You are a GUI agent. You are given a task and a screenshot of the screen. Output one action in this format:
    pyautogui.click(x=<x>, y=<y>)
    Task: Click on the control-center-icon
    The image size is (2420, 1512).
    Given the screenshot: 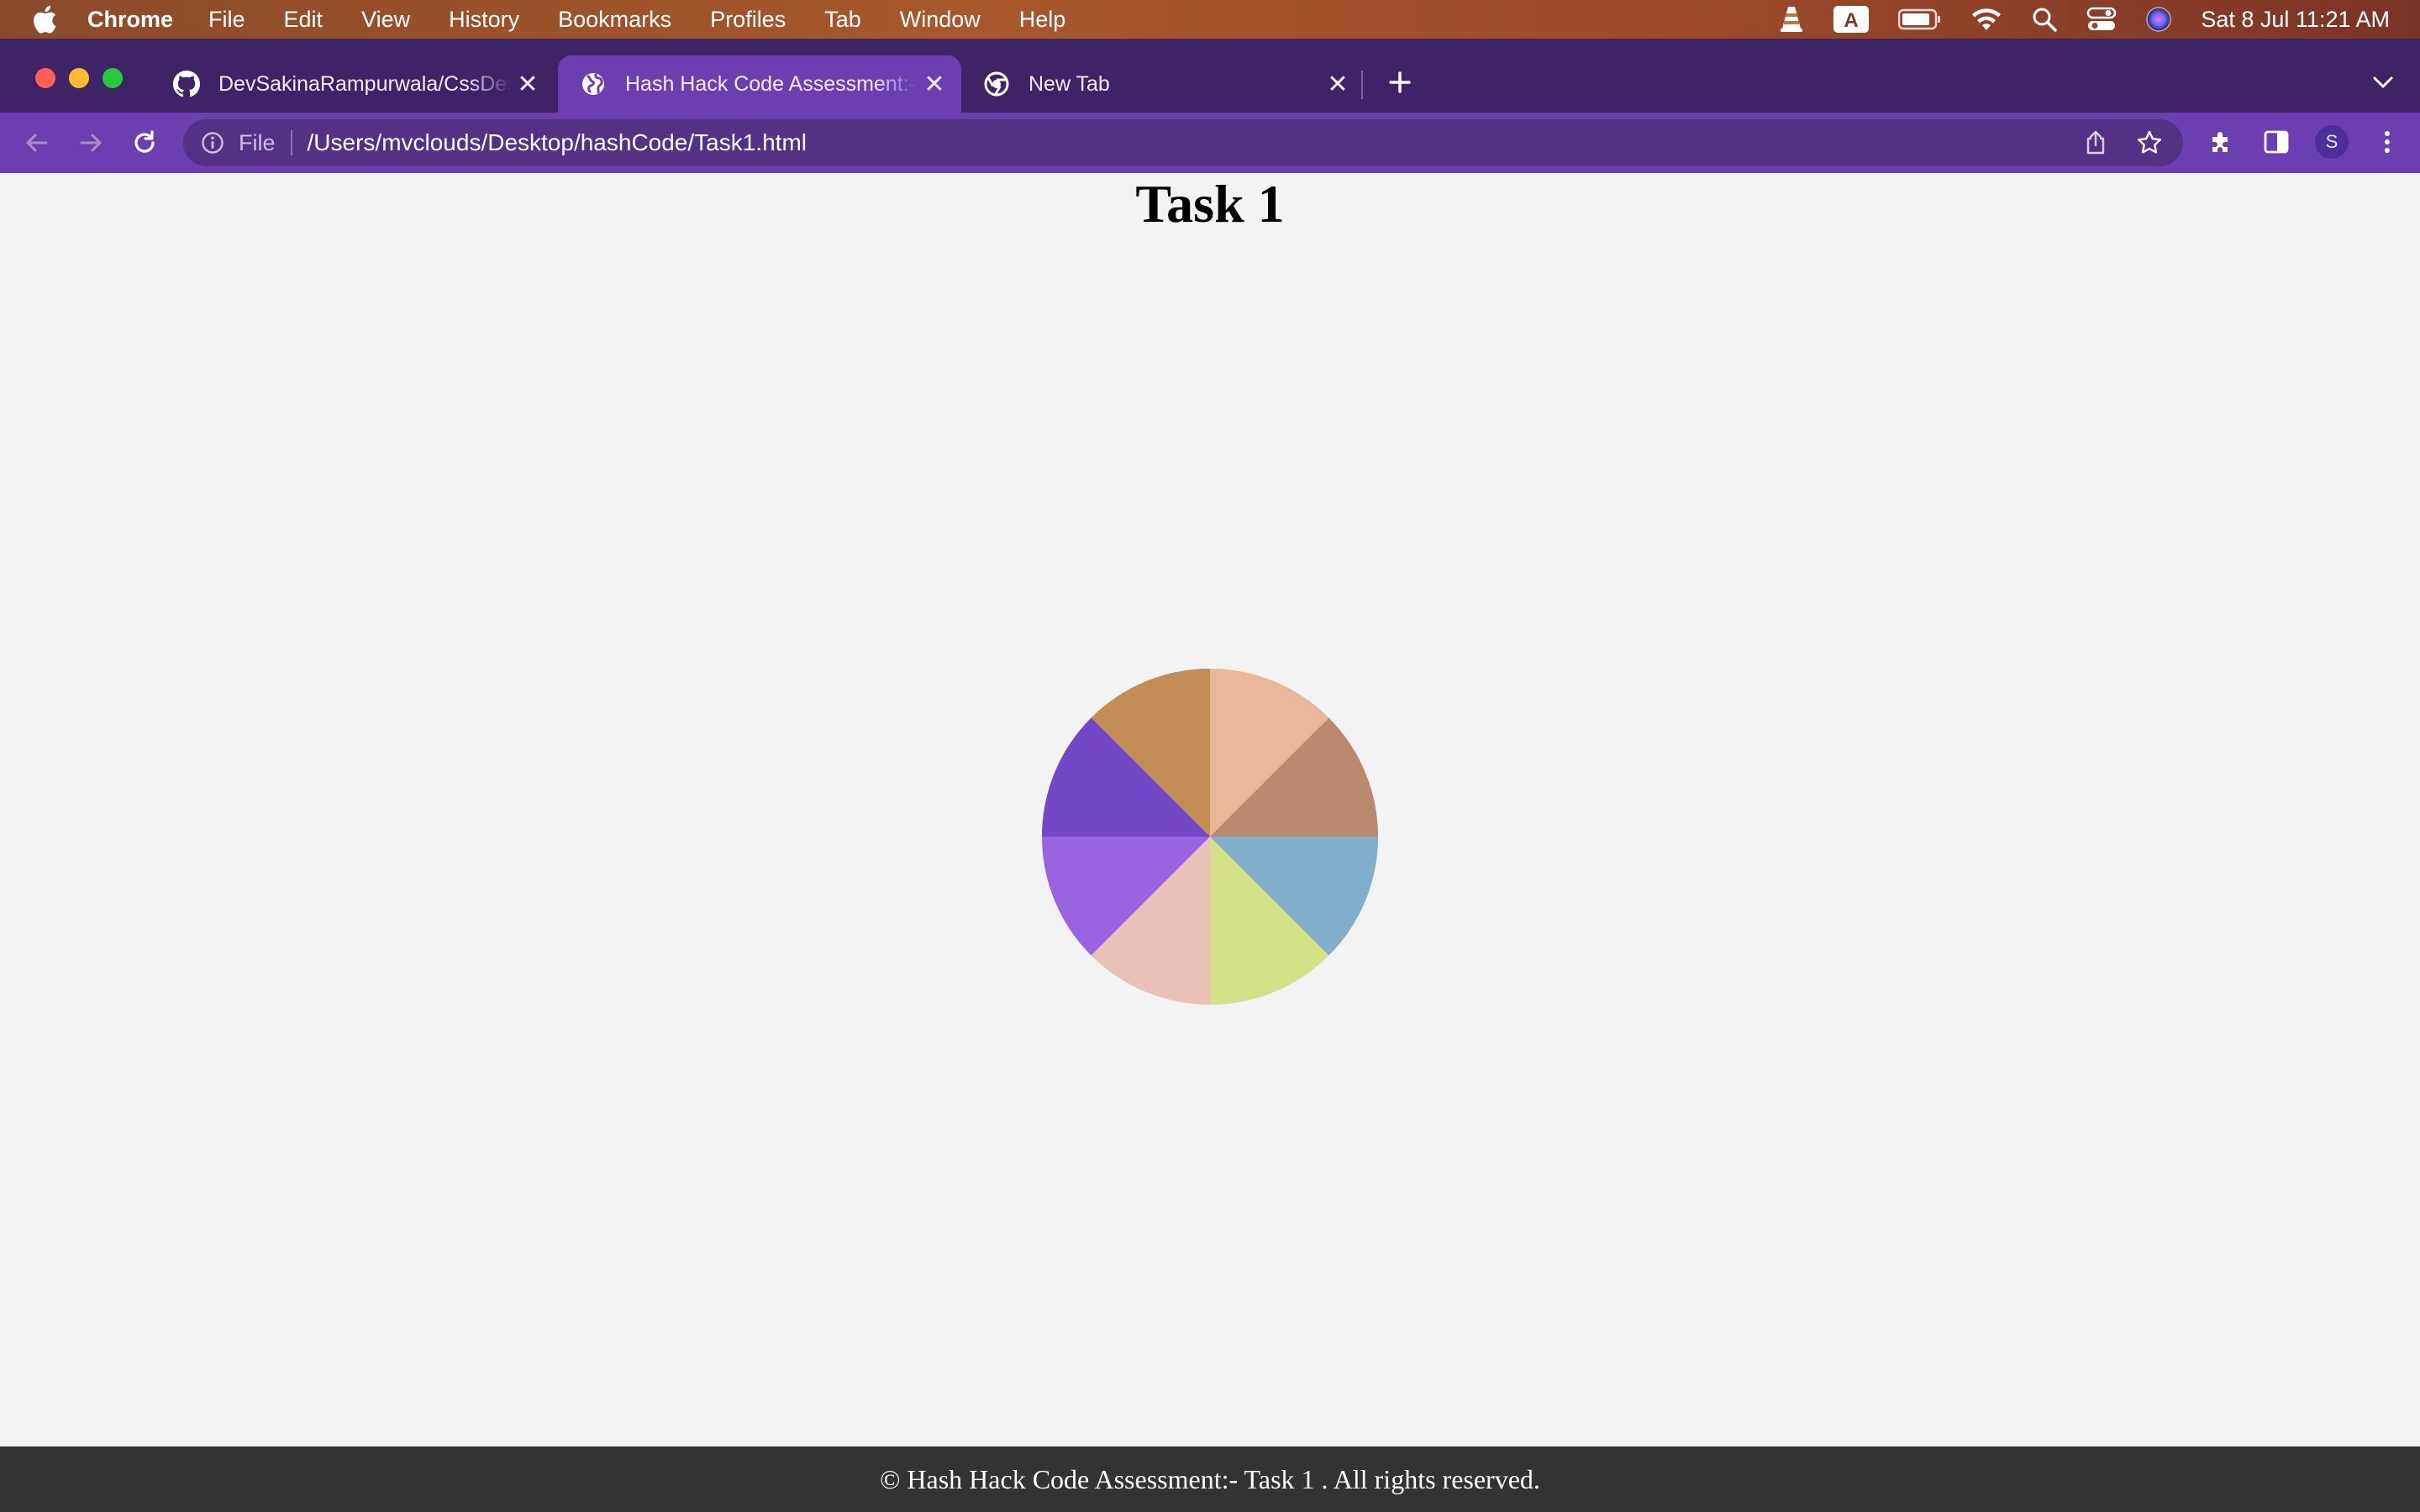 What is the action you would take?
    pyautogui.click(x=2101, y=19)
    